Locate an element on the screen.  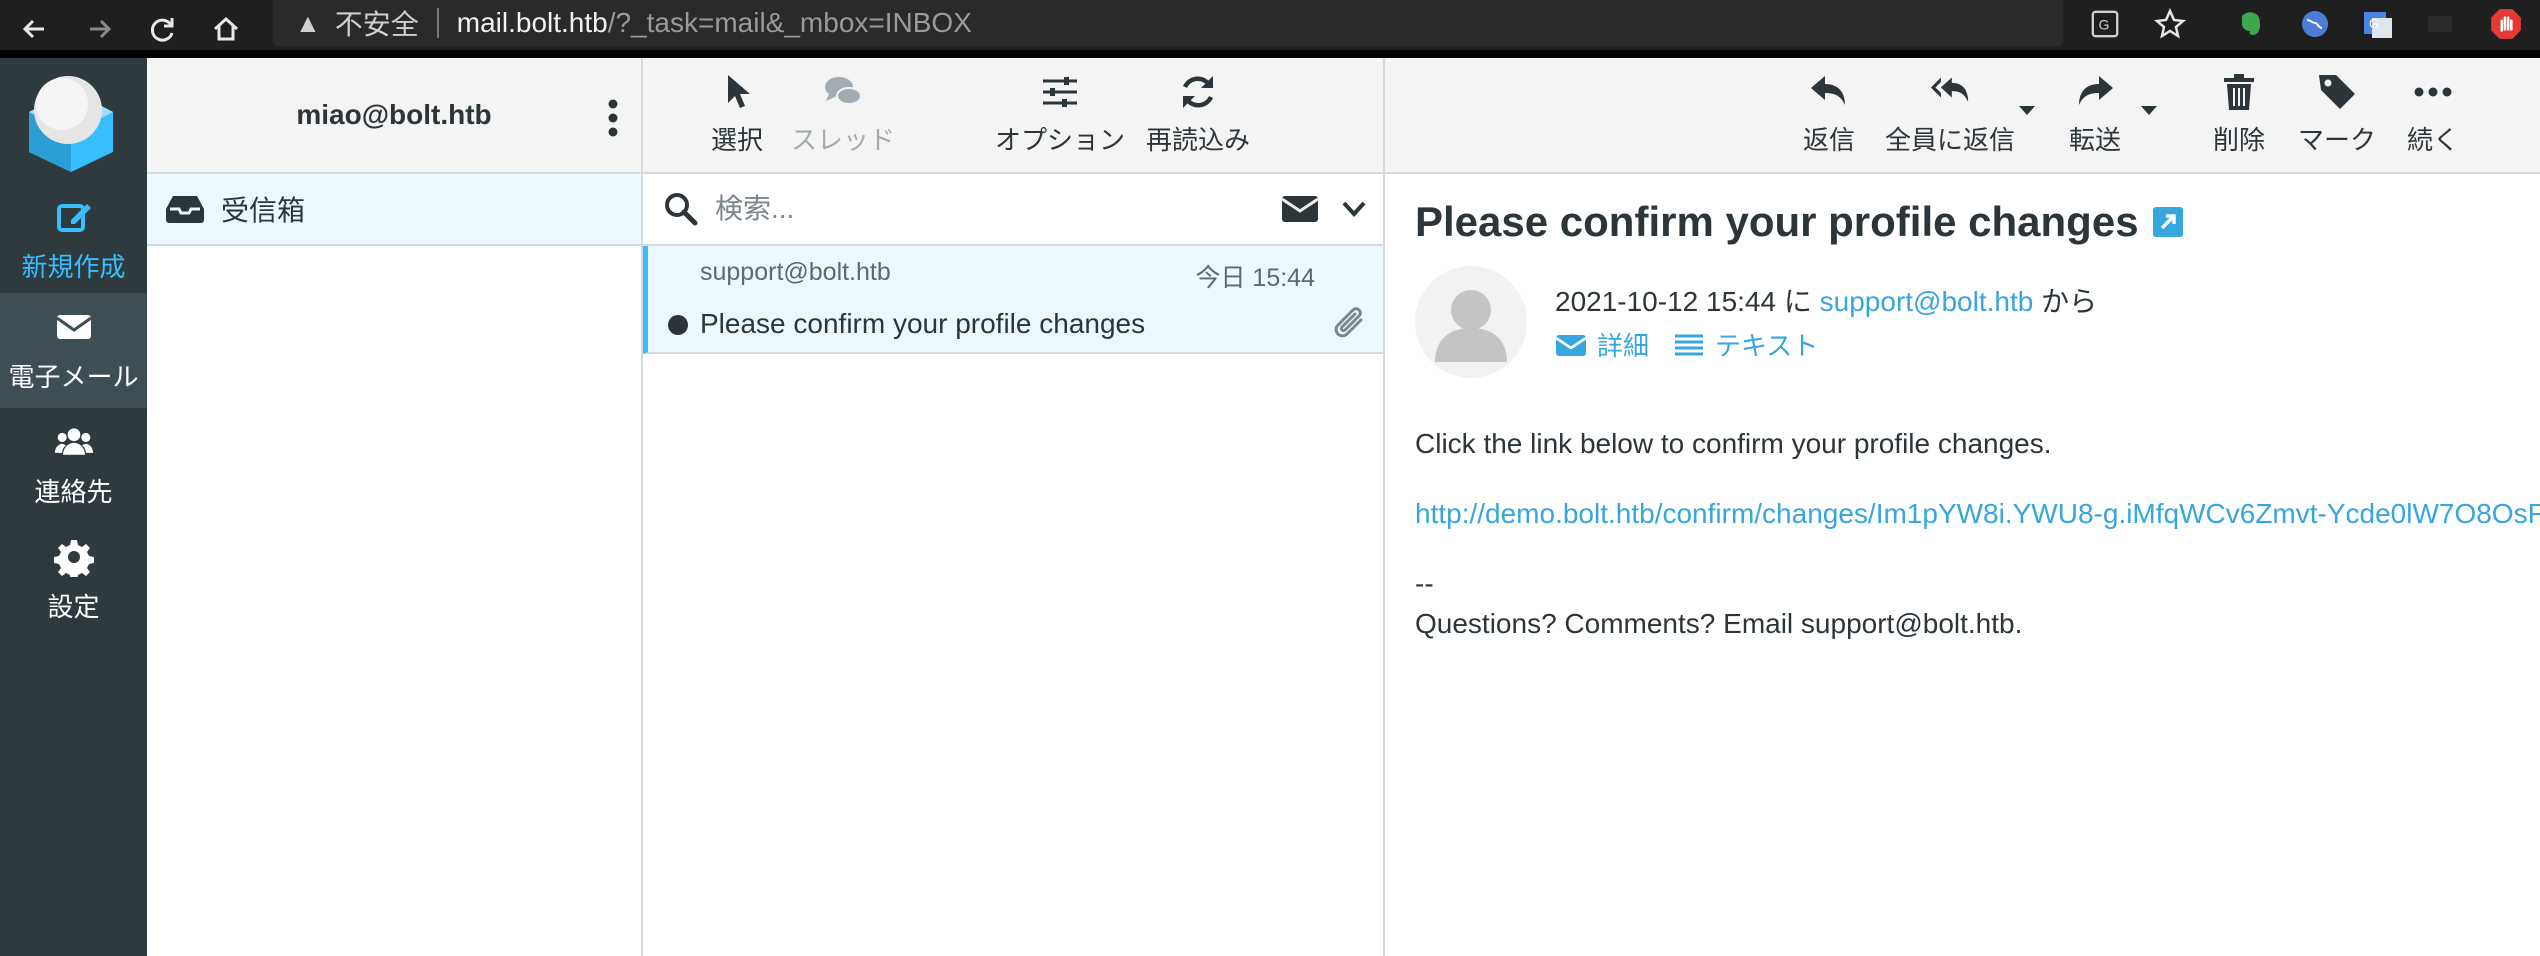
folder-label: 受信箱 is located at coordinates (263, 210).